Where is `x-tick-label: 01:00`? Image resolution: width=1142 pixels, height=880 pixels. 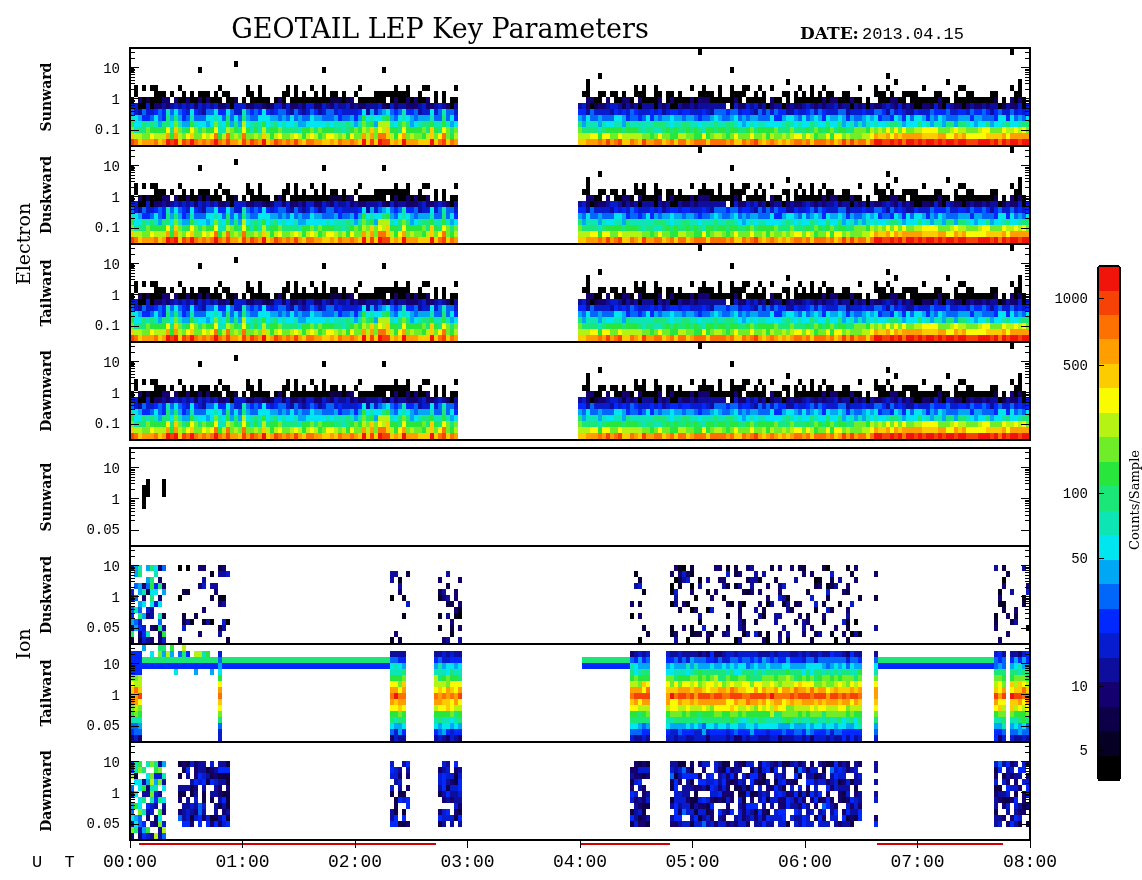
x-tick-label: 01:00 is located at coordinates (242, 862).